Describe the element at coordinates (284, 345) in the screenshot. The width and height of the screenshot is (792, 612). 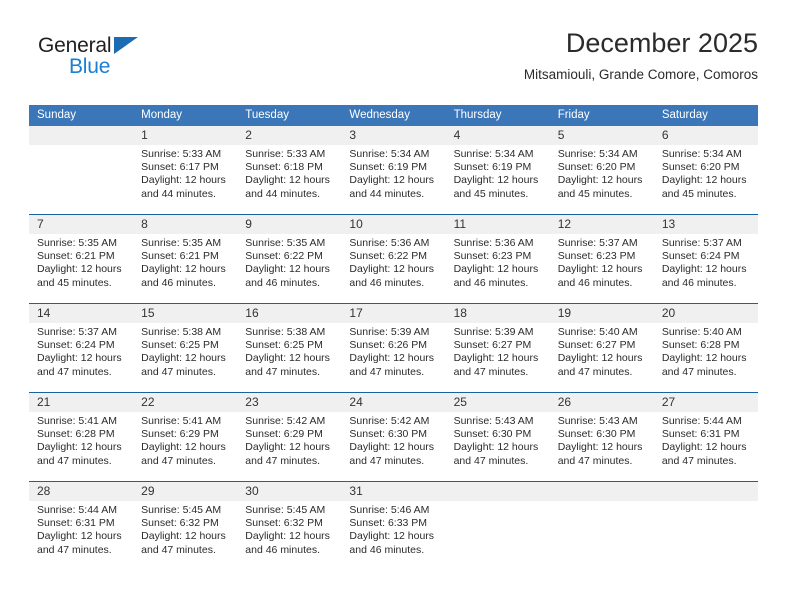
I see `sunset-text: Sunset: 6:25 PM` at that location.